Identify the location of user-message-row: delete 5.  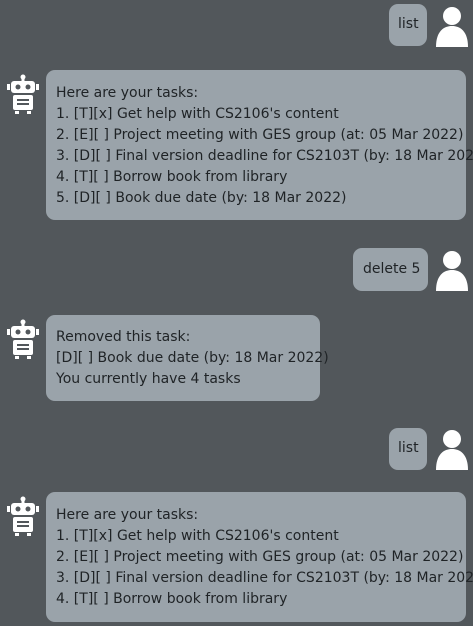
(236, 274).